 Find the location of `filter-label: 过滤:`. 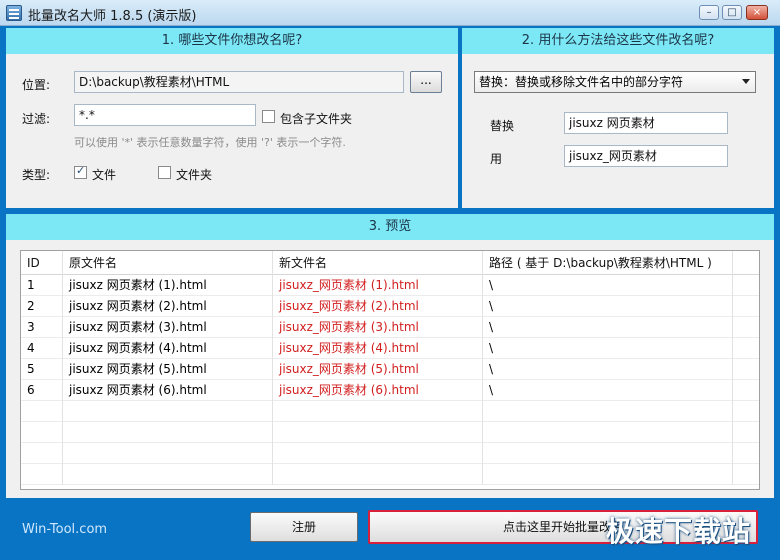

filter-label: 过滤: is located at coordinates (36, 119).